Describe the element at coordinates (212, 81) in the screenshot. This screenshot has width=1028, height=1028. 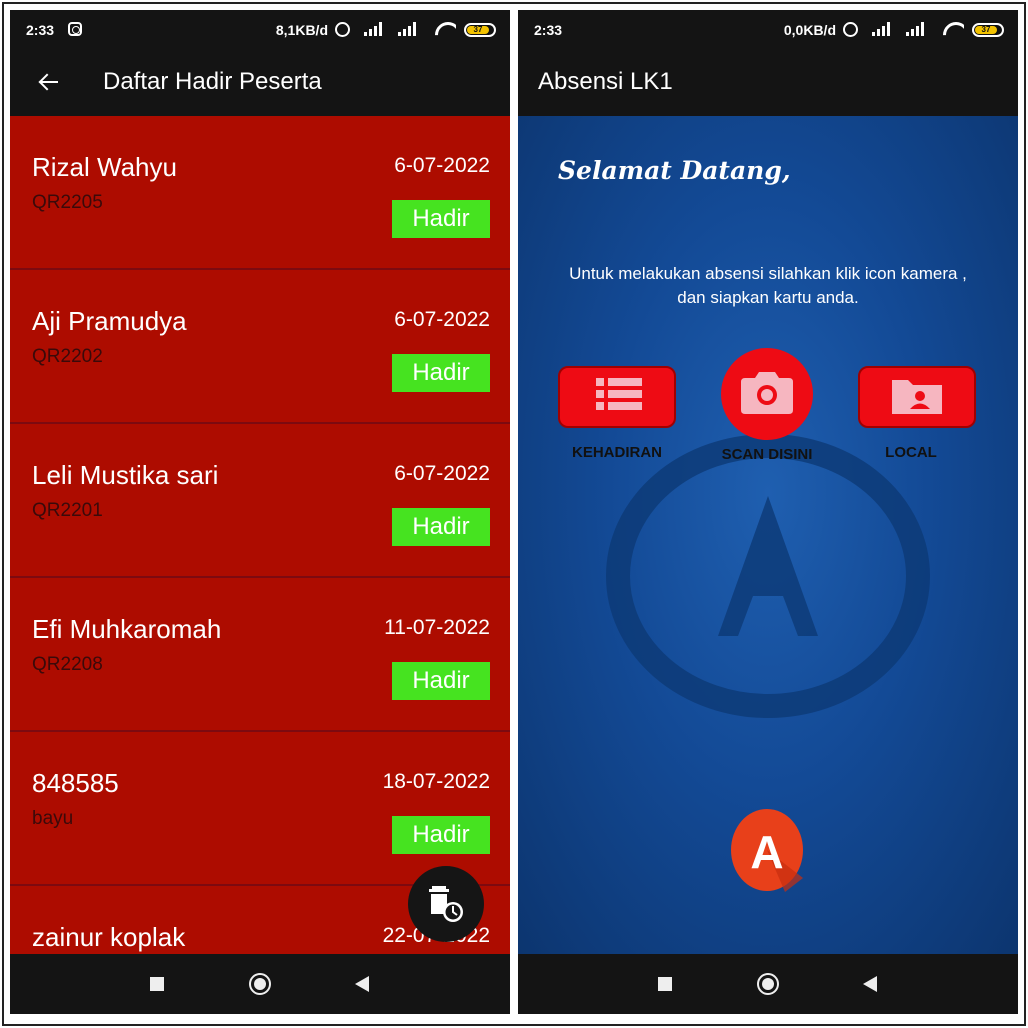
I see `page-title: Daftar Hadir Peserta` at that location.